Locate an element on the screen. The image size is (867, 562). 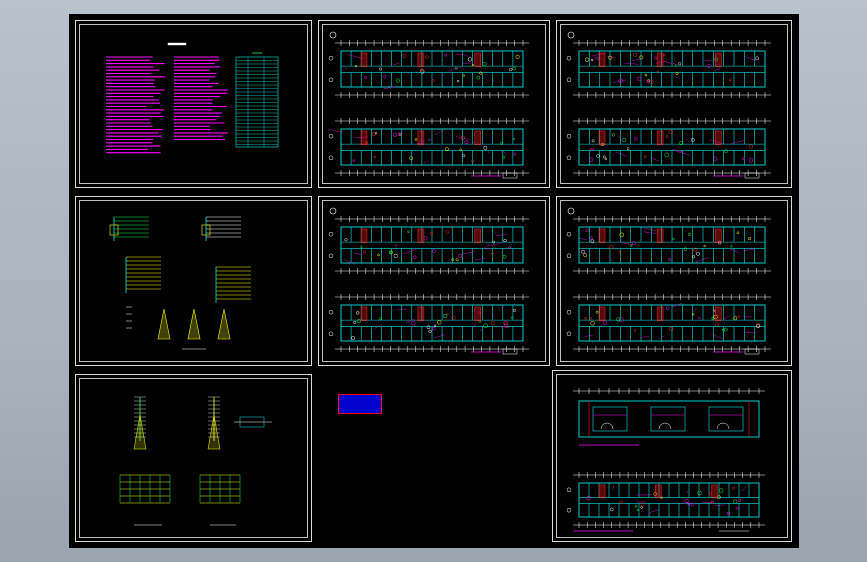
system-diagram-2-drawing is located at coordinates (195, 461).